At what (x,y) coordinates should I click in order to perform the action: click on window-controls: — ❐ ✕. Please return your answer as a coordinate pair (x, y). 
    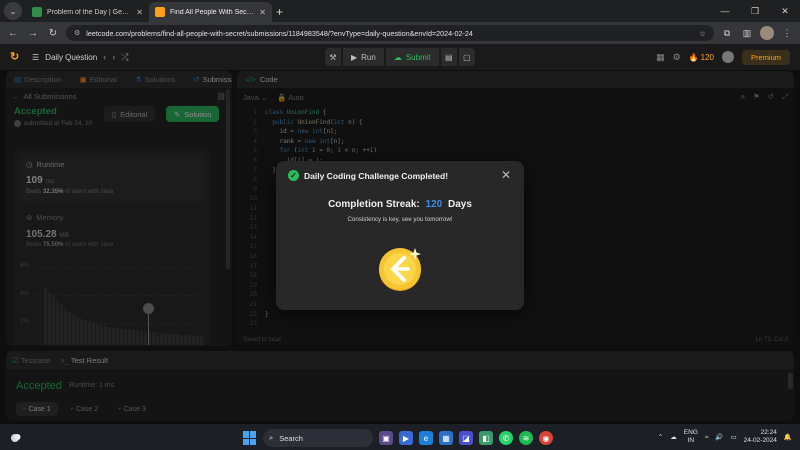
    Looking at the image, I should click on (755, 11).